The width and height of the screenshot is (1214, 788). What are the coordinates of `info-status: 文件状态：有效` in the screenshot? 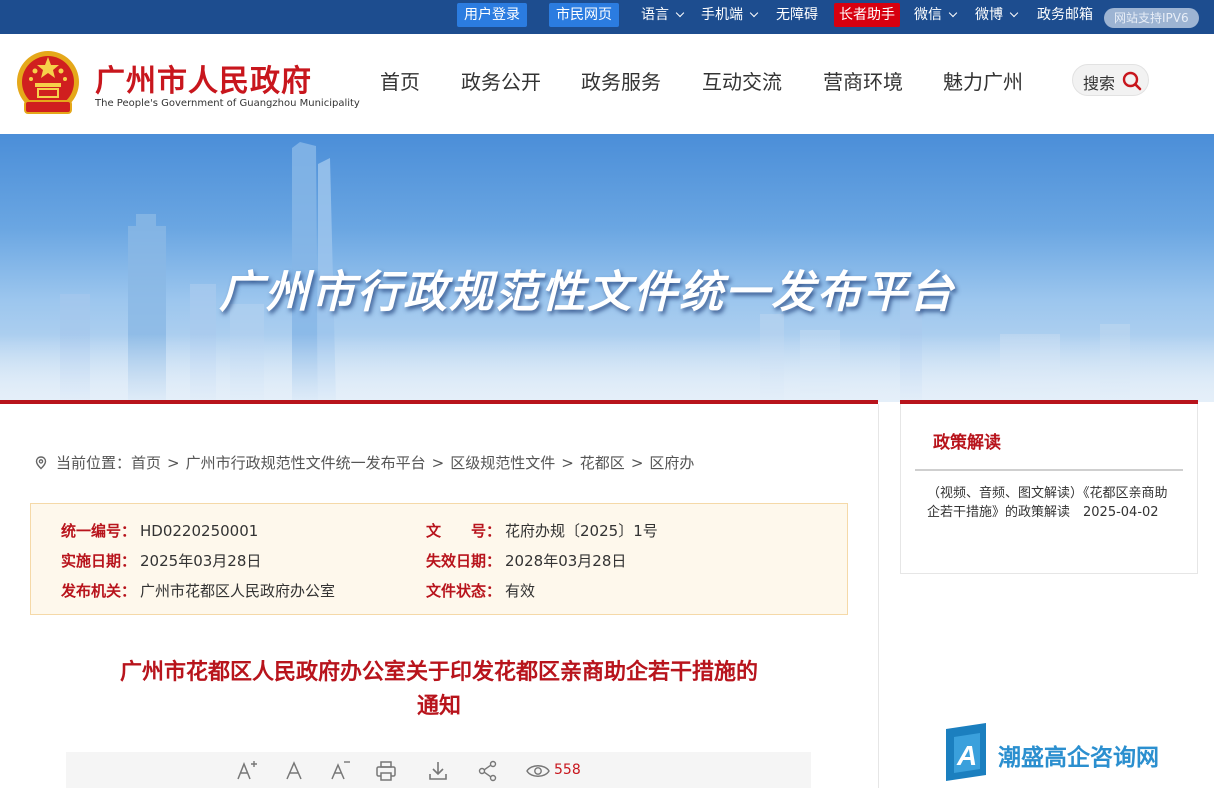 It's located at (480, 590).